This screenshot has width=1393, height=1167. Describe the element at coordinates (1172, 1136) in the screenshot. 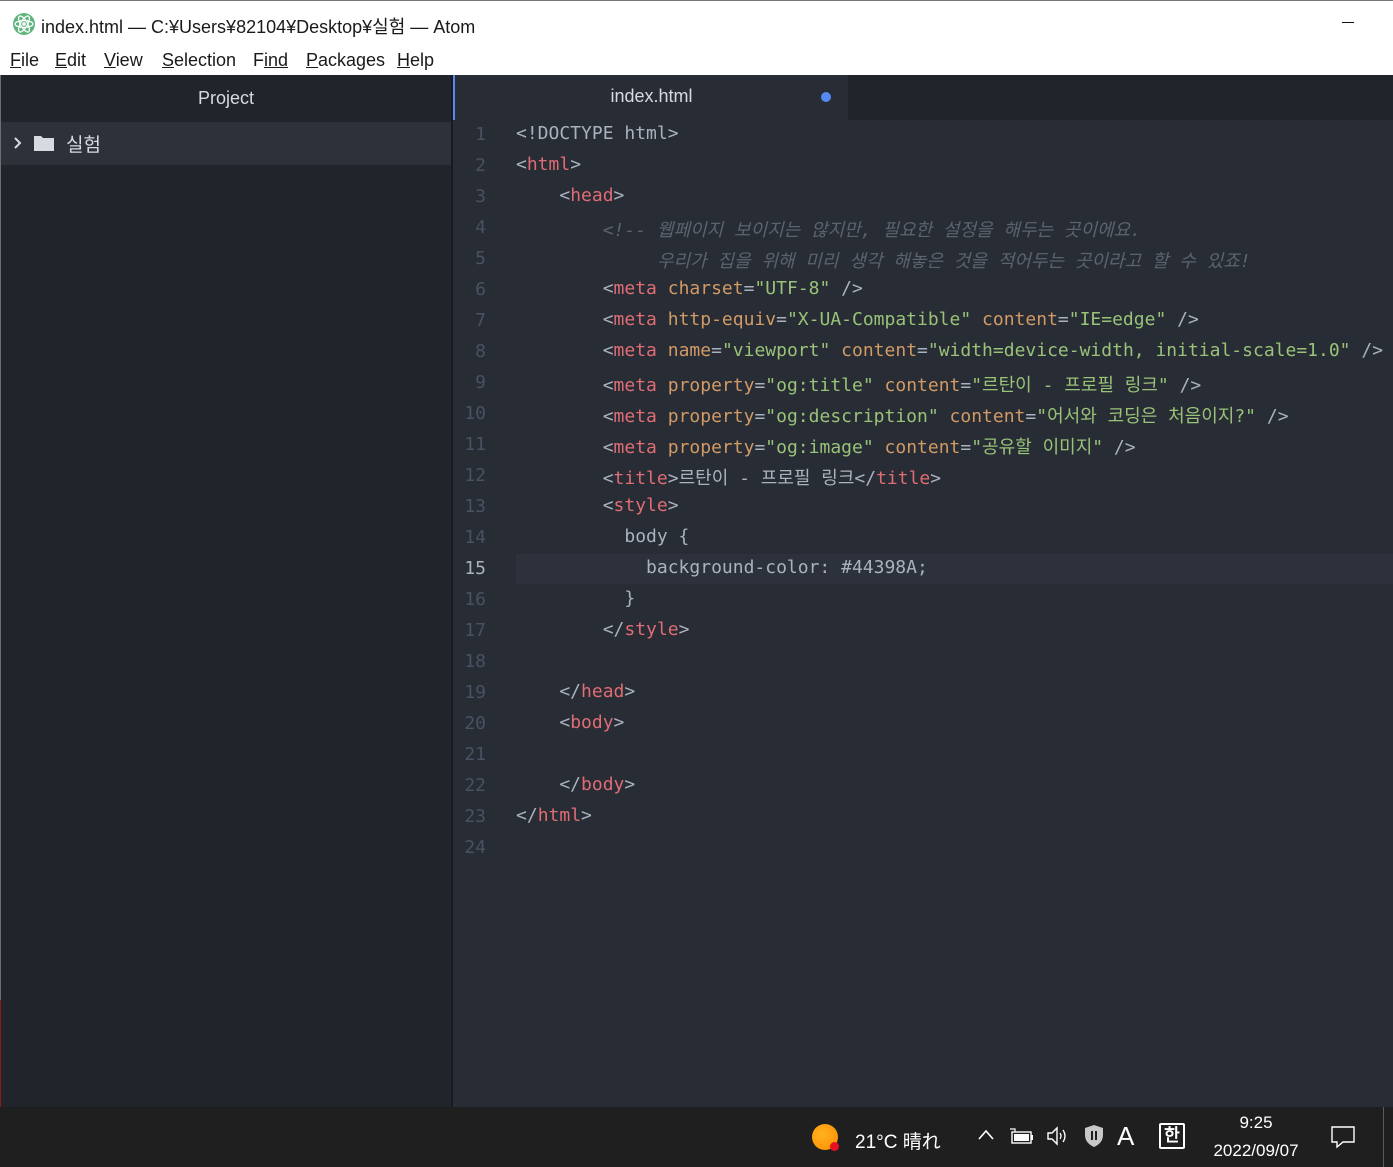

I see `ime-hangul-indicator: 한` at that location.